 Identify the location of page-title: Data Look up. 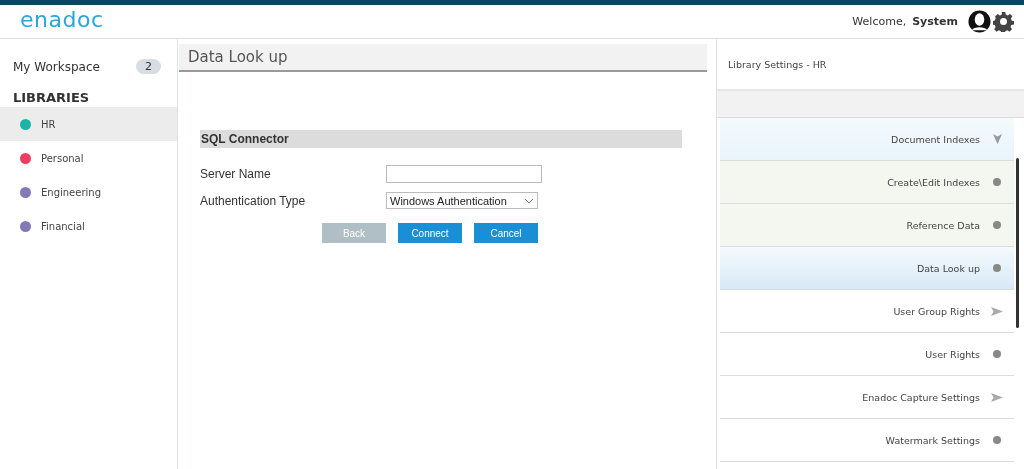
(443, 58).